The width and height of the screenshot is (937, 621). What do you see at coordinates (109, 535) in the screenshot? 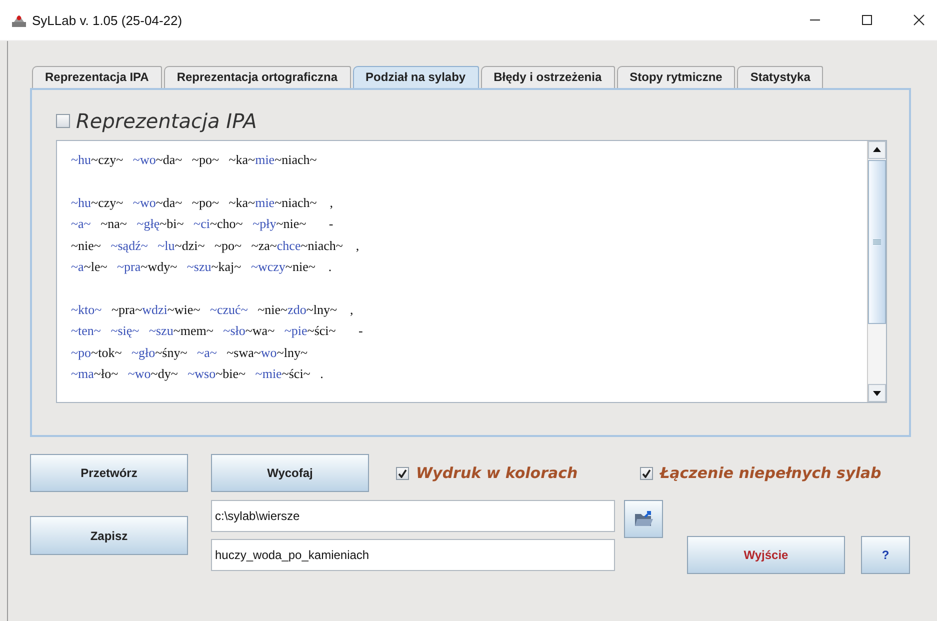
I see `save-button: Zapisz` at bounding box center [109, 535].